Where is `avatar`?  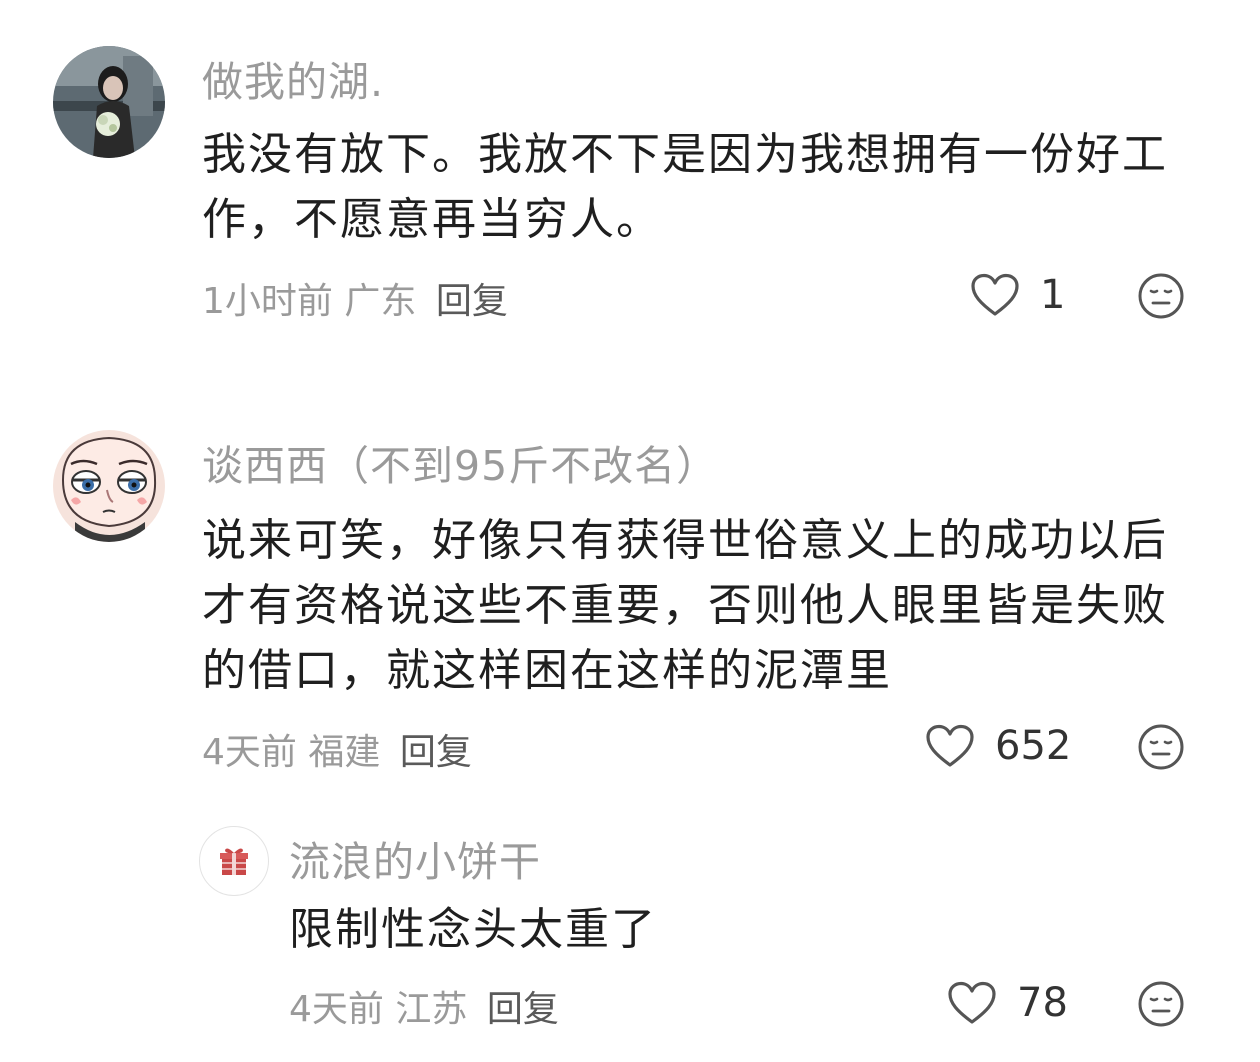 avatar is located at coordinates (234, 861).